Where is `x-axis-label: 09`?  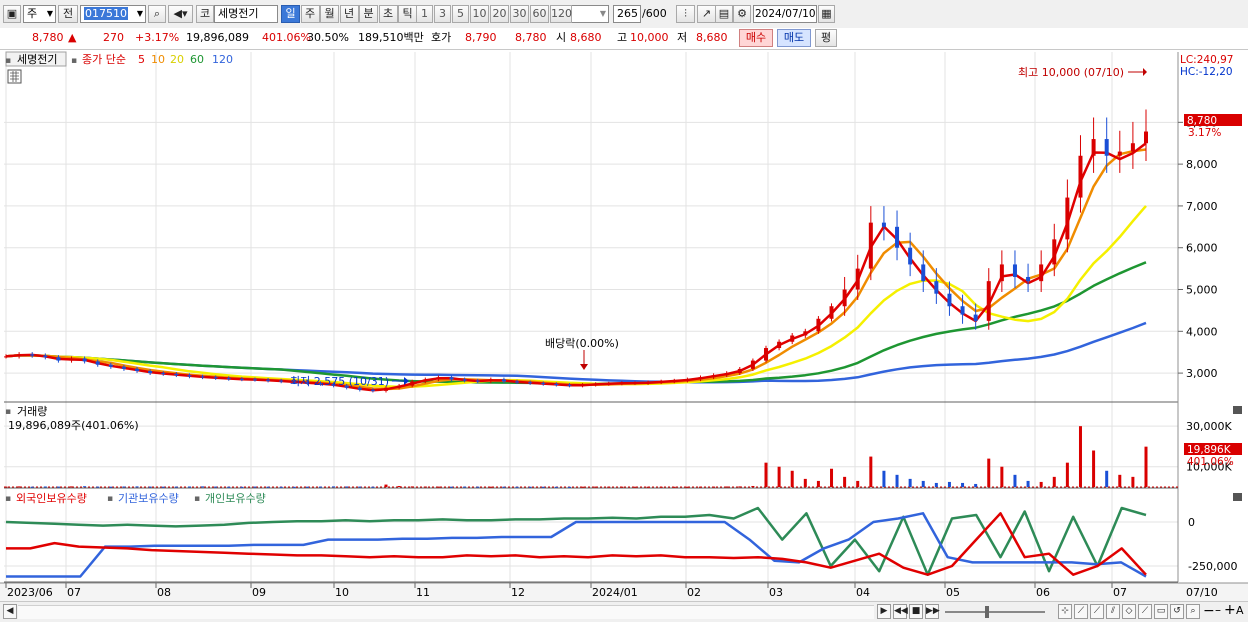 x-axis-label: 09 is located at coordinates (259, 592).